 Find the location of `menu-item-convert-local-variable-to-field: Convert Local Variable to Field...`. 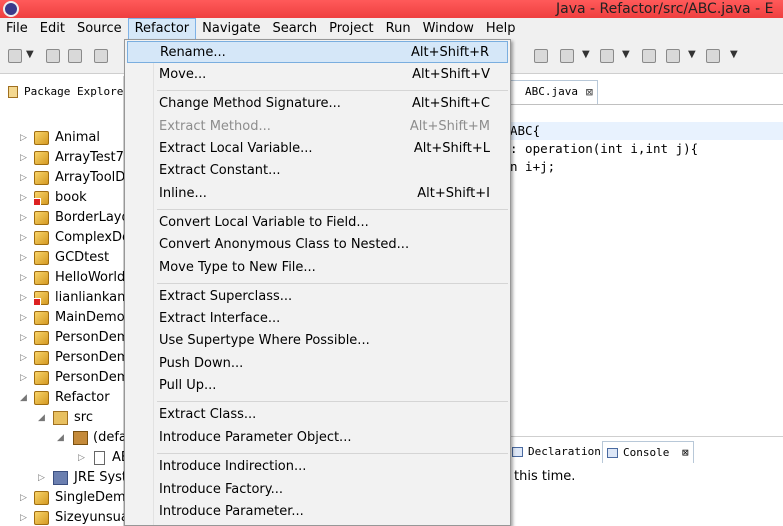

menu-item-convert-local-variable-to-field: Convert Local Variable to Field... is located at coordinates (317, 223).